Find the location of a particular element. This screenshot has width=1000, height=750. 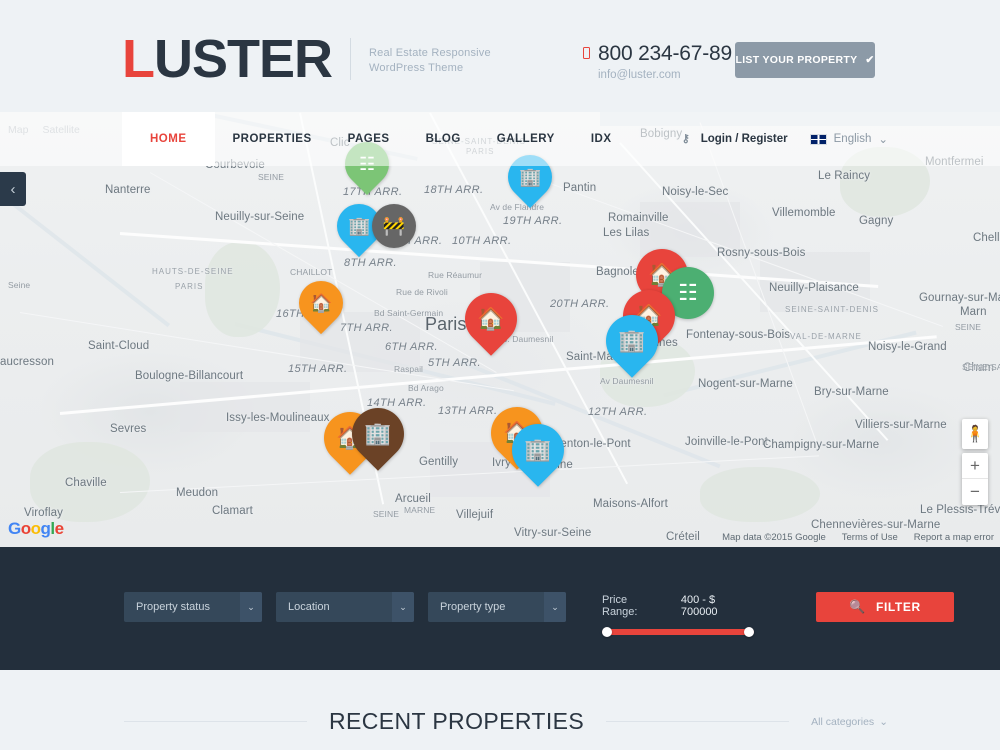

mobile-phone-icon is located at coordinates (586, 53).